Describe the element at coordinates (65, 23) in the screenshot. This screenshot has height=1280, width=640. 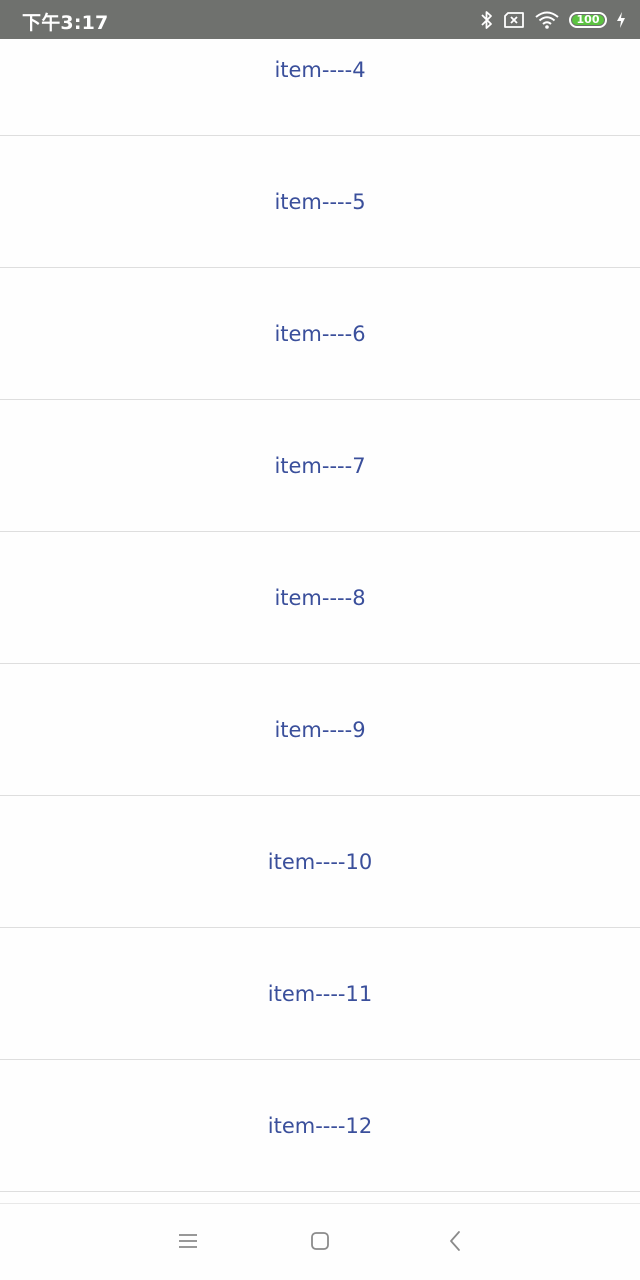
I see `status-time: 下午3:17` at that location.